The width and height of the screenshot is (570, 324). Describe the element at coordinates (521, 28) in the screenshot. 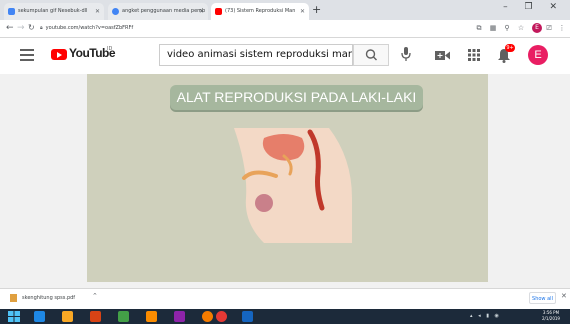

I see `bookmark-star-icon: ☆` at that location.